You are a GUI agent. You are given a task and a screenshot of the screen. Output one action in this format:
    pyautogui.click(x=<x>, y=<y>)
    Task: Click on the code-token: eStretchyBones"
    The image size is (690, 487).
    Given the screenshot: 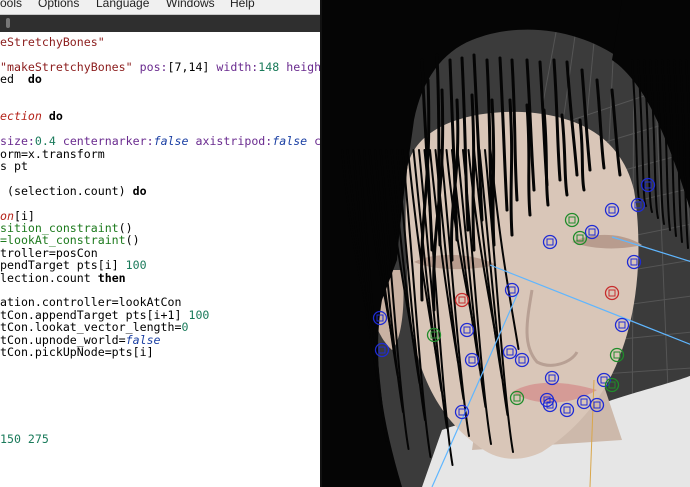 What is the action you would take?
    pyautogui.click(x=52, y=42)
    